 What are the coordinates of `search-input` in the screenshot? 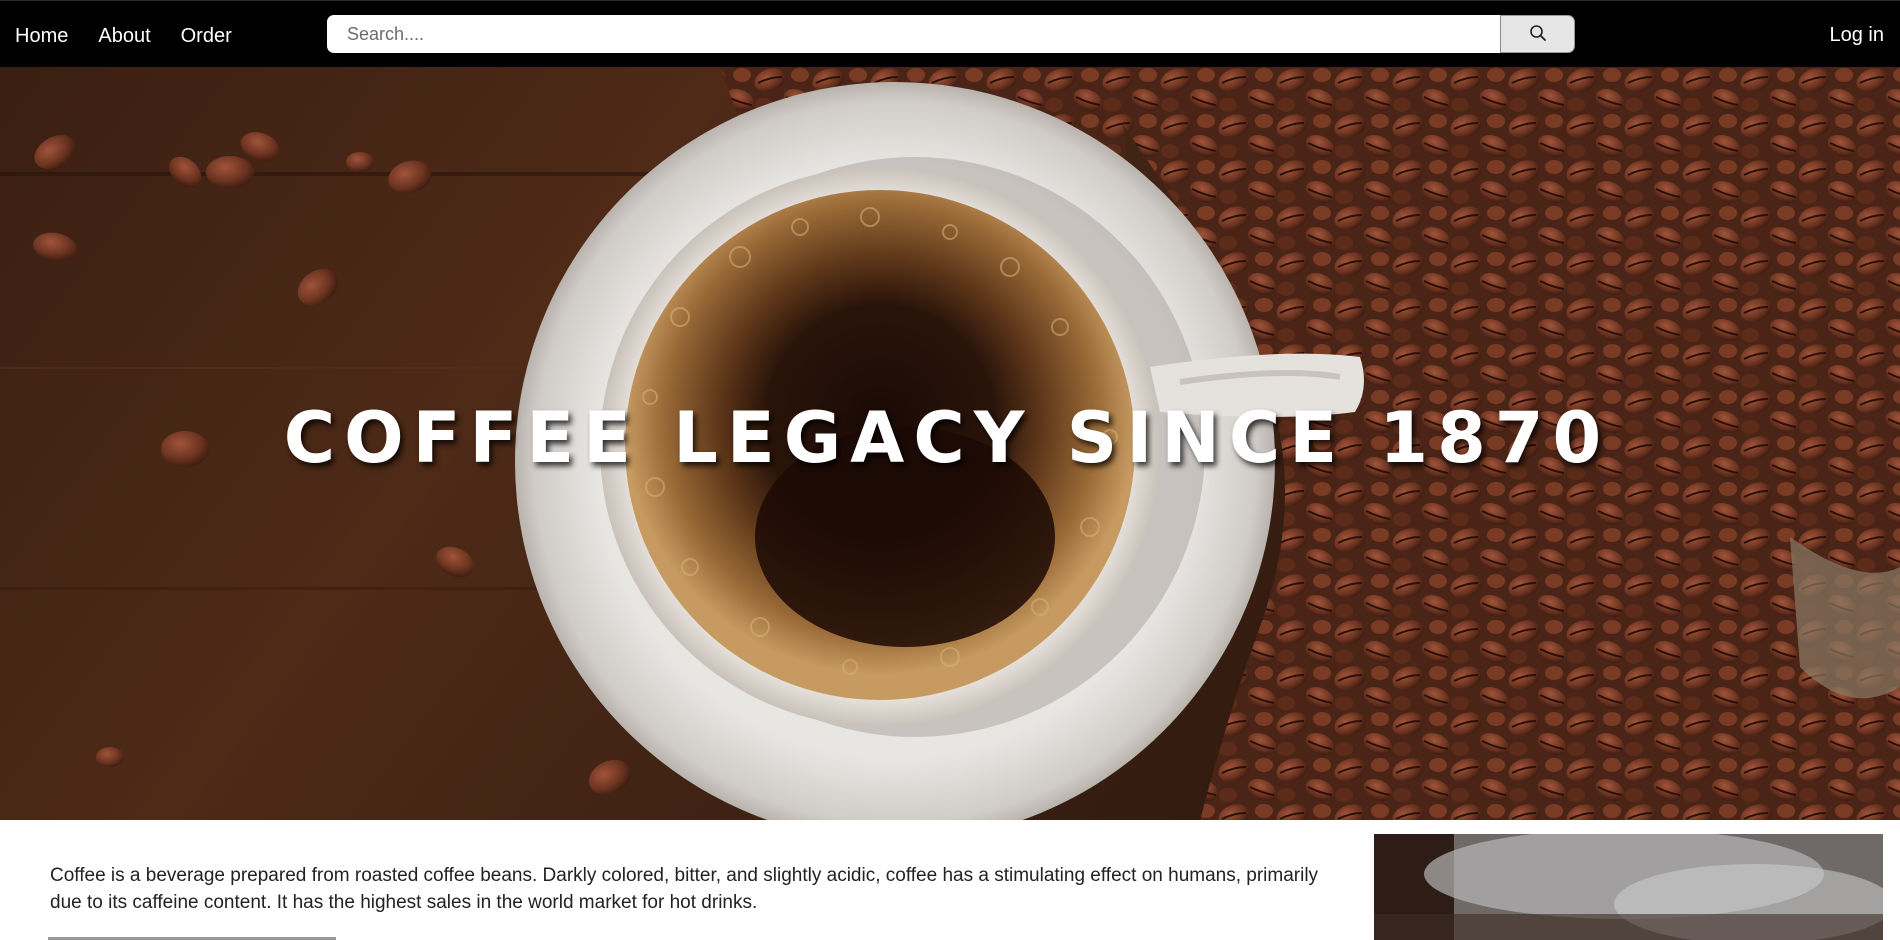 It's located at (913, 34).